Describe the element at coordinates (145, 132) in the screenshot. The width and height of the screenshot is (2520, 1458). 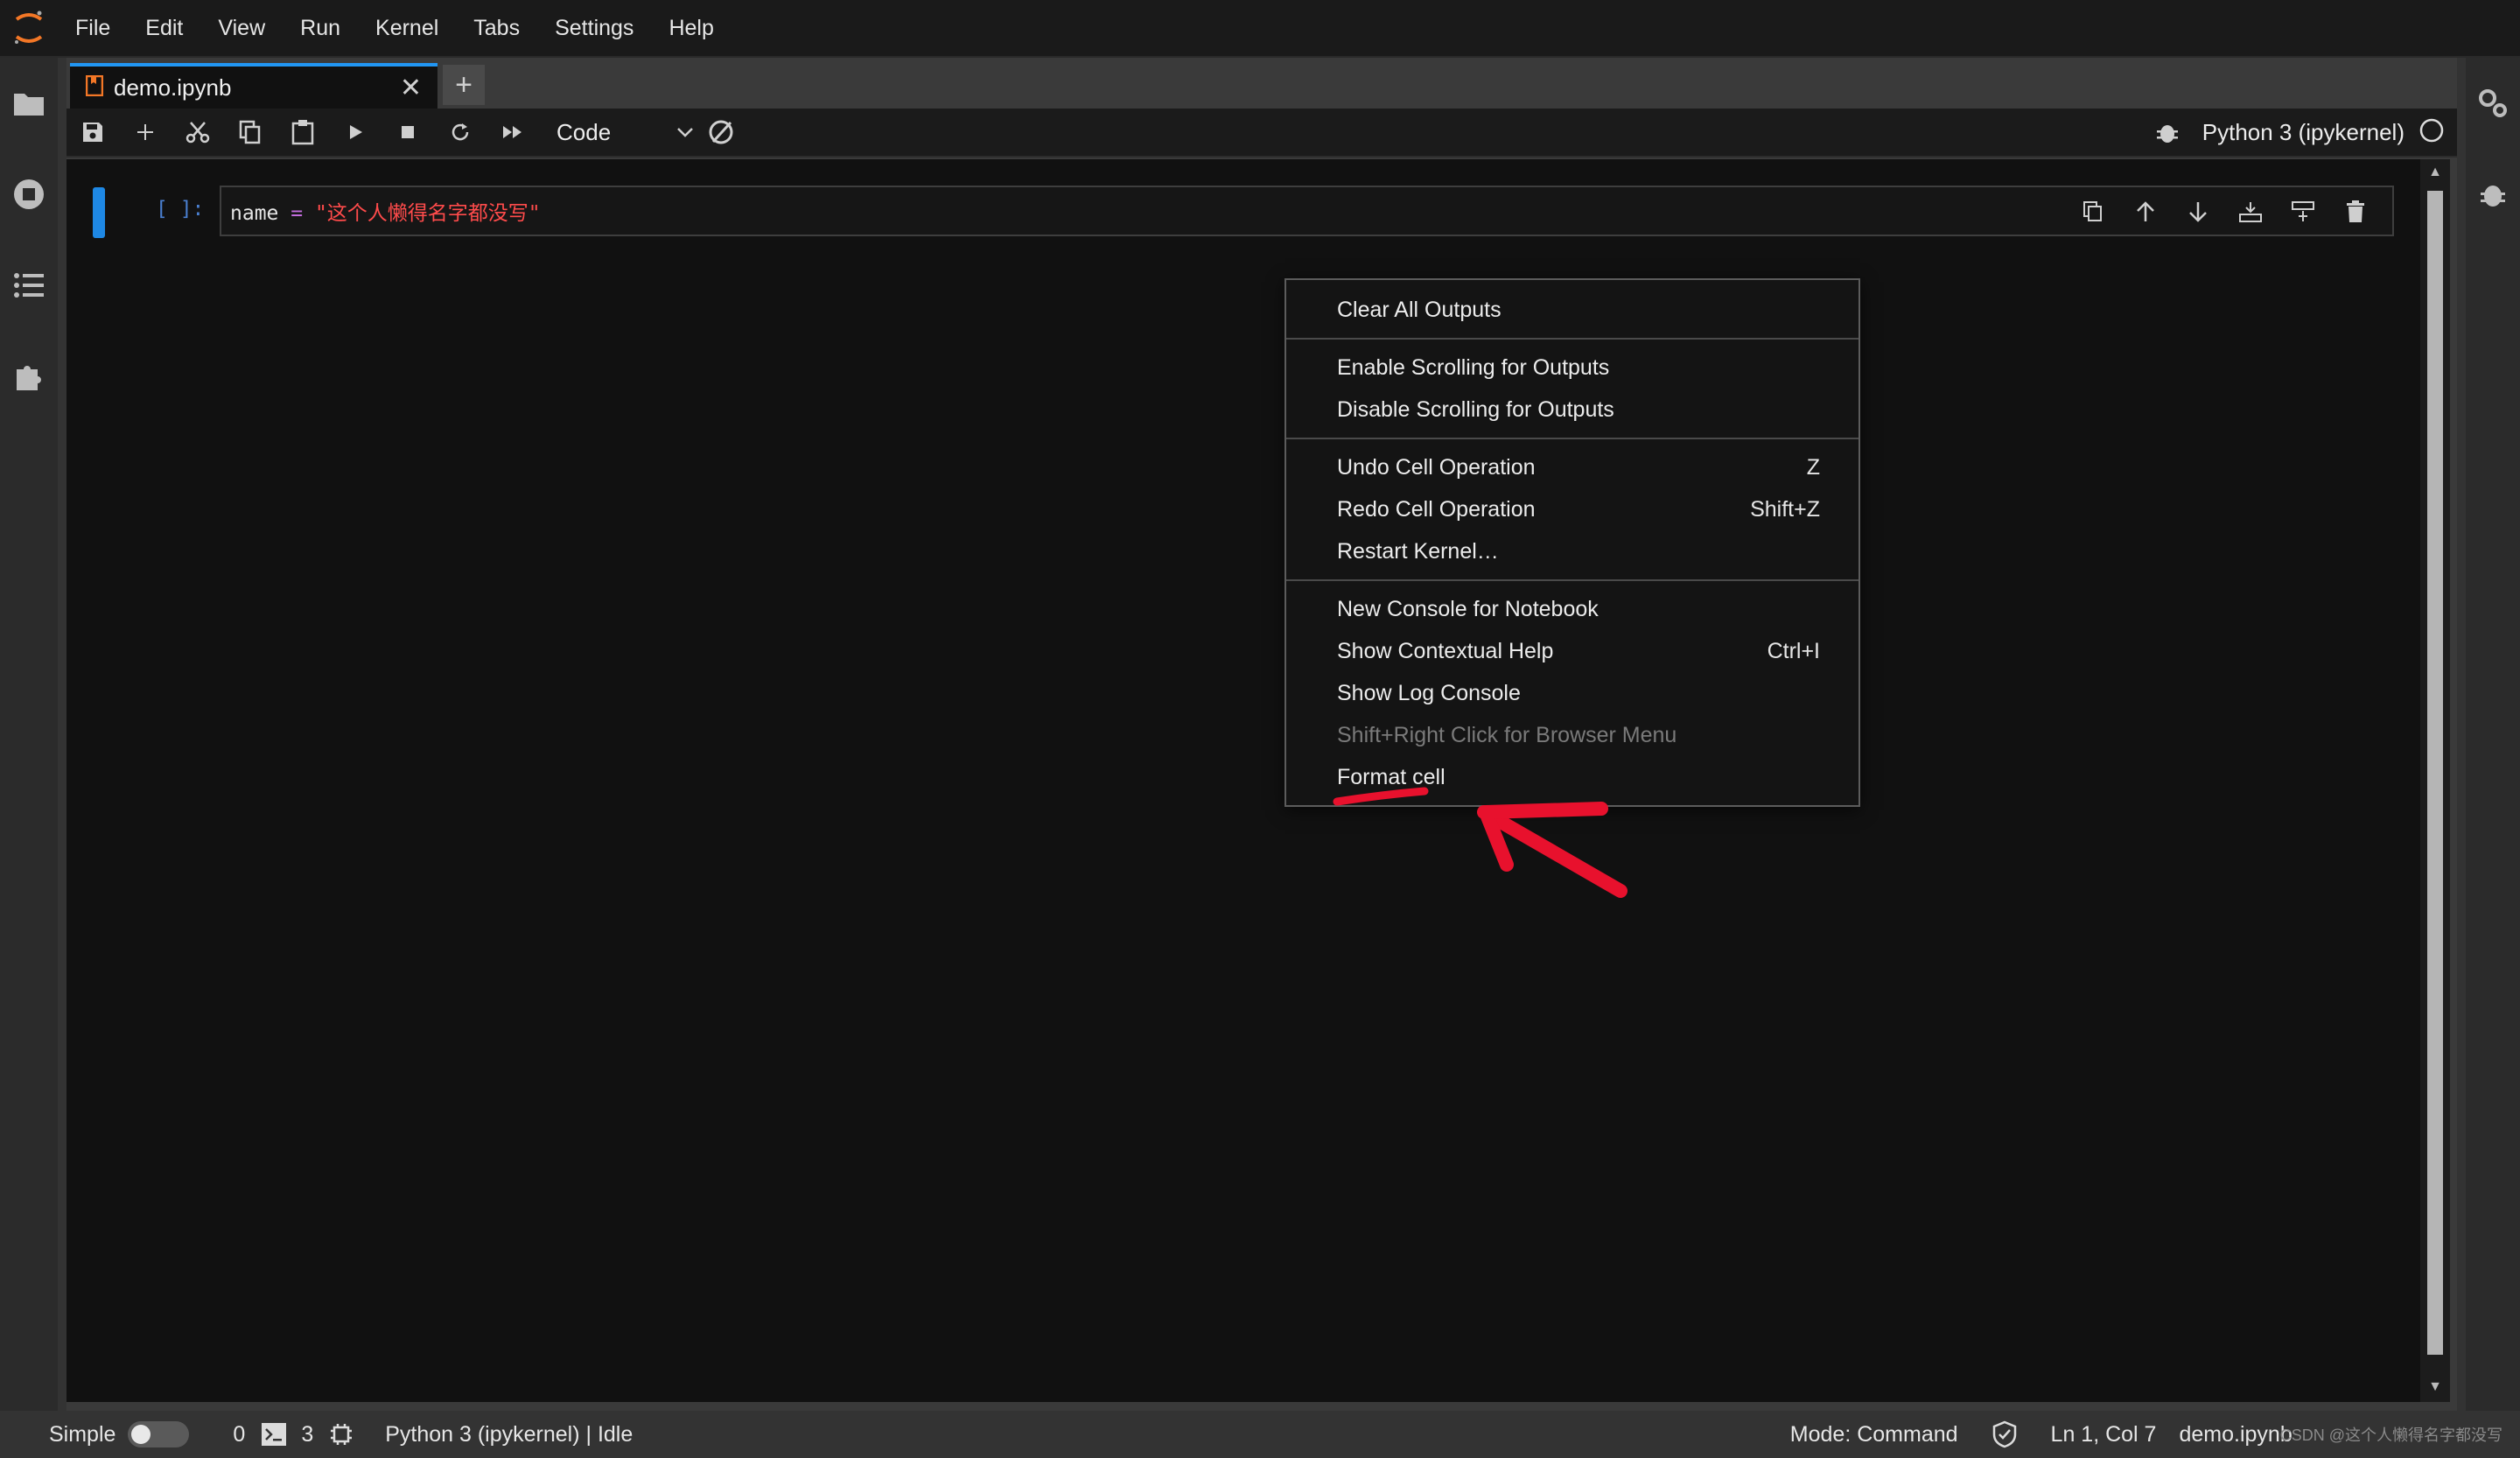
I see `insert-cell-button` at that location.